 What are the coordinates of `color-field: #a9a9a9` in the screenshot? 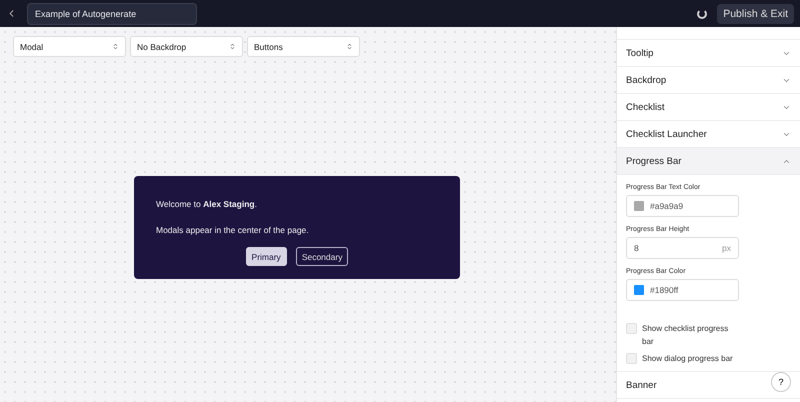 It's located at (682, 206).